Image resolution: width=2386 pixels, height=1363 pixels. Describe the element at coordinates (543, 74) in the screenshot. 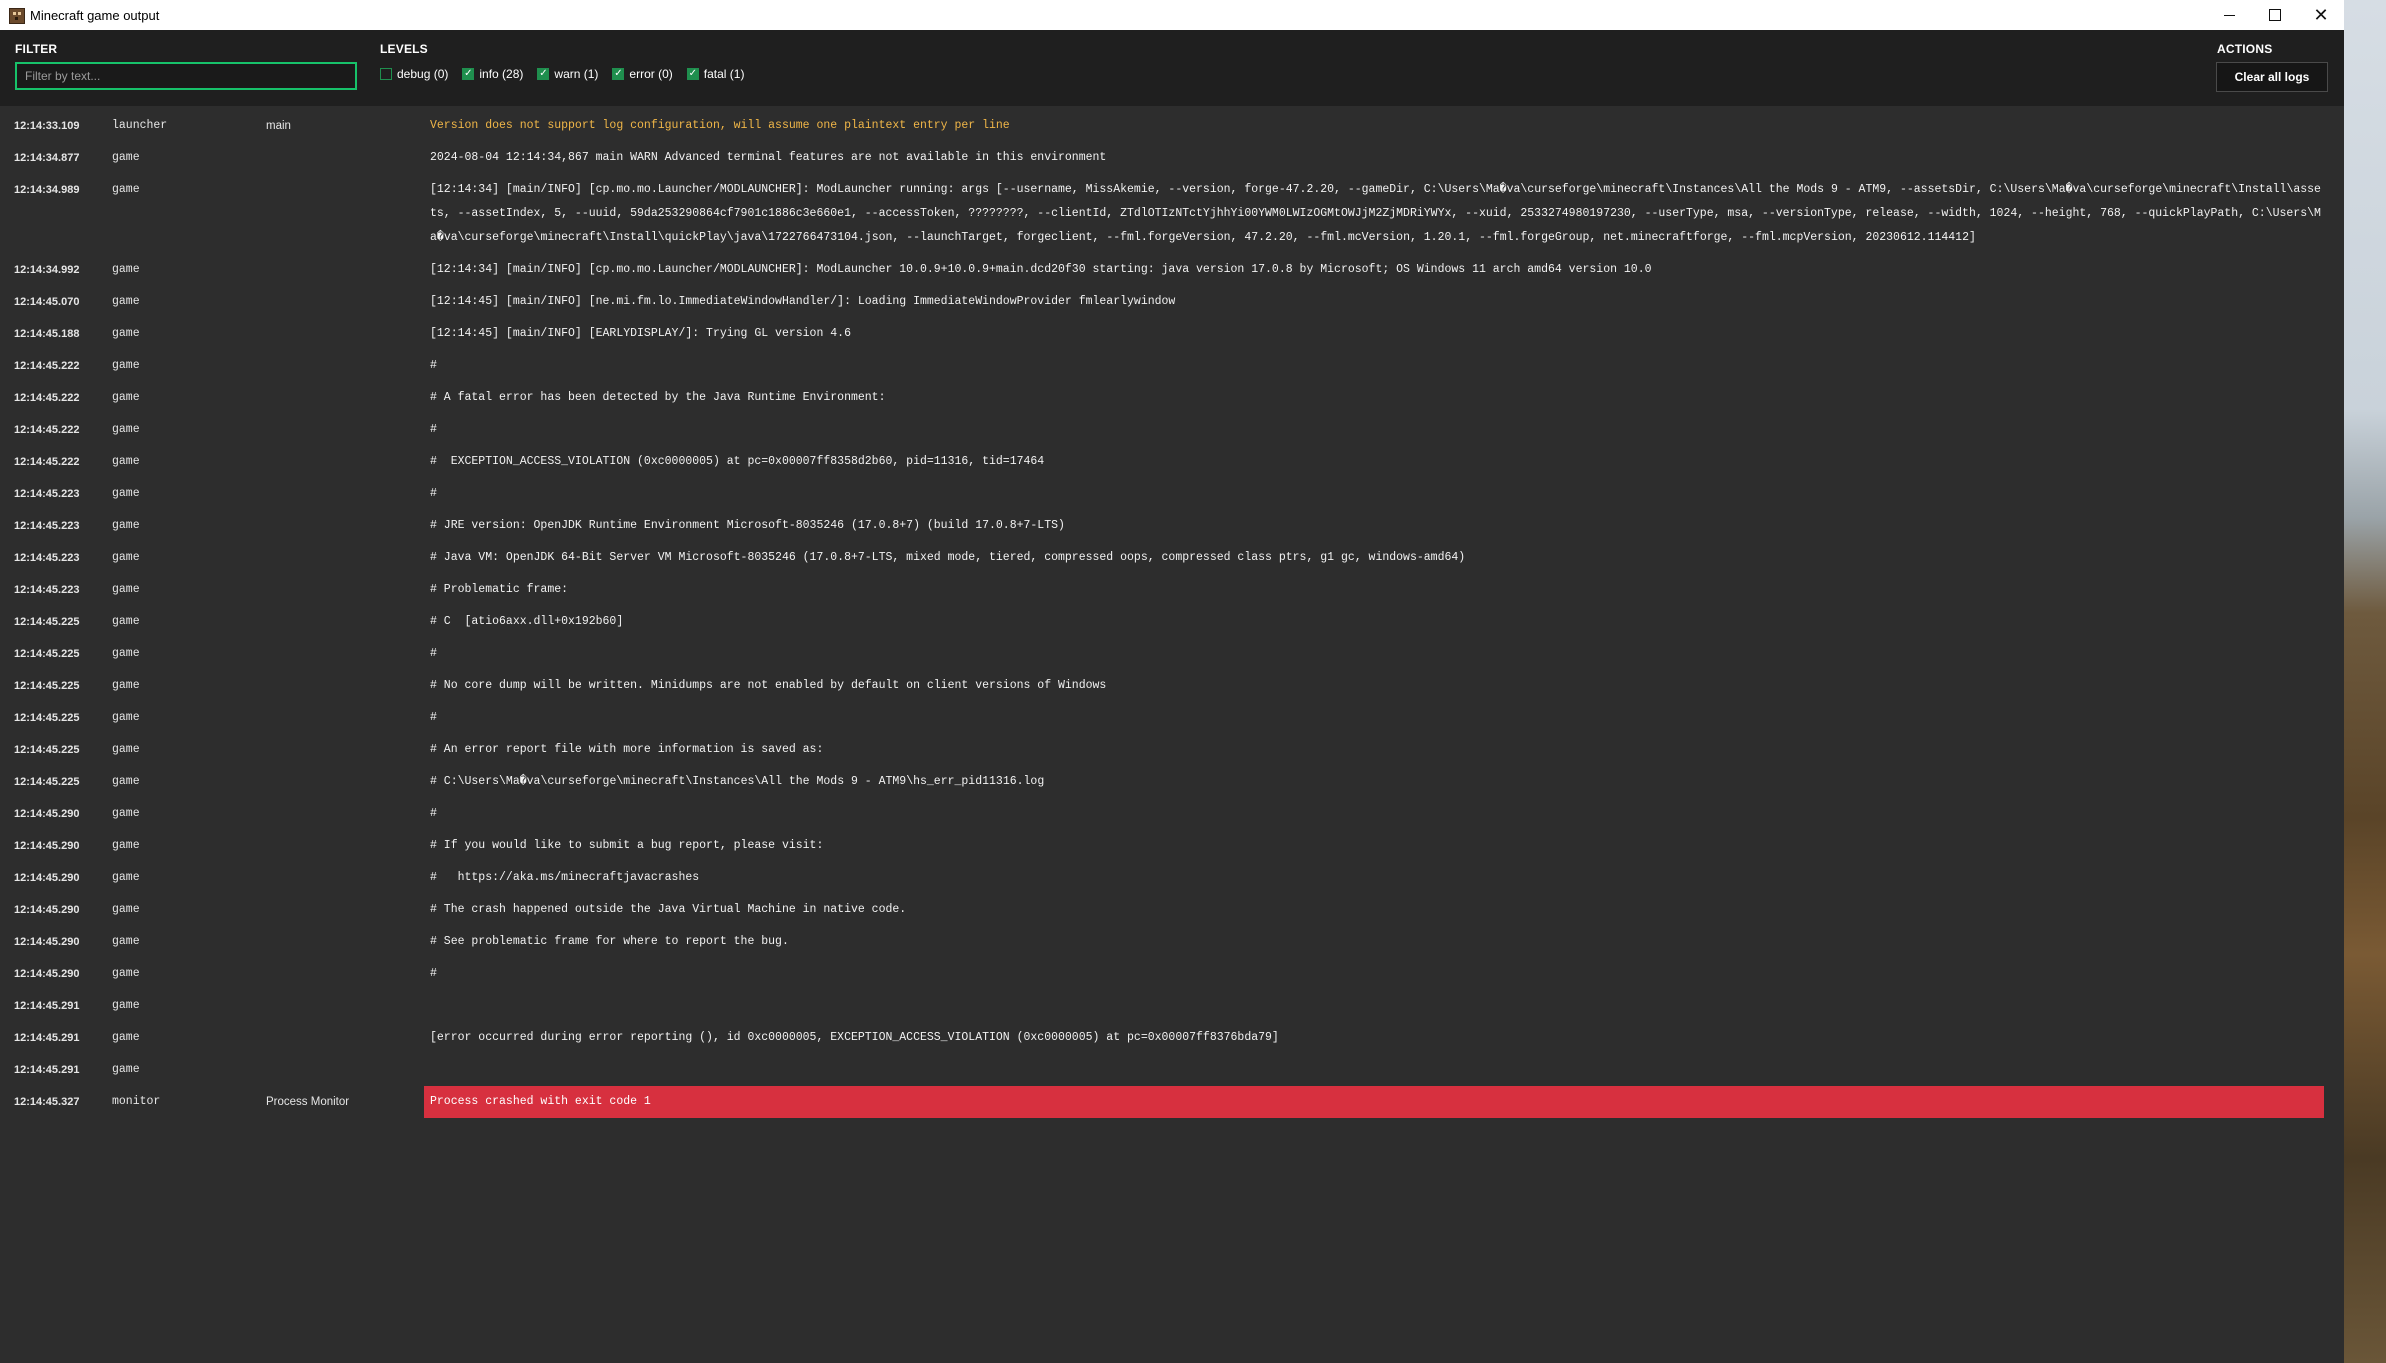

I see `checkbox-warn: ✓` at that location.